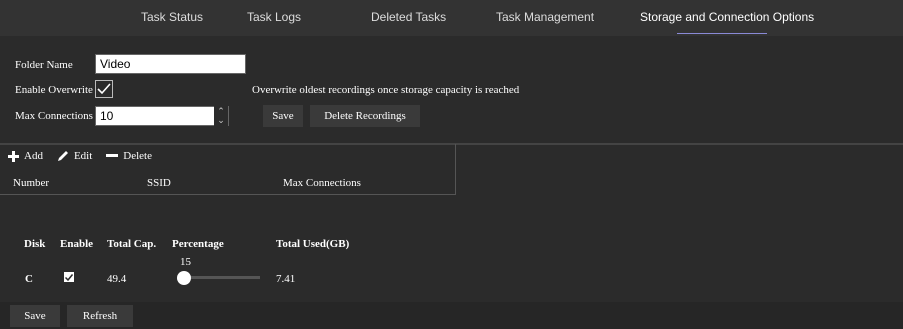  Describe the element at coordinates (274, 17) in the screenshot. I see `tab-task-logs: Task Logs` at that location.